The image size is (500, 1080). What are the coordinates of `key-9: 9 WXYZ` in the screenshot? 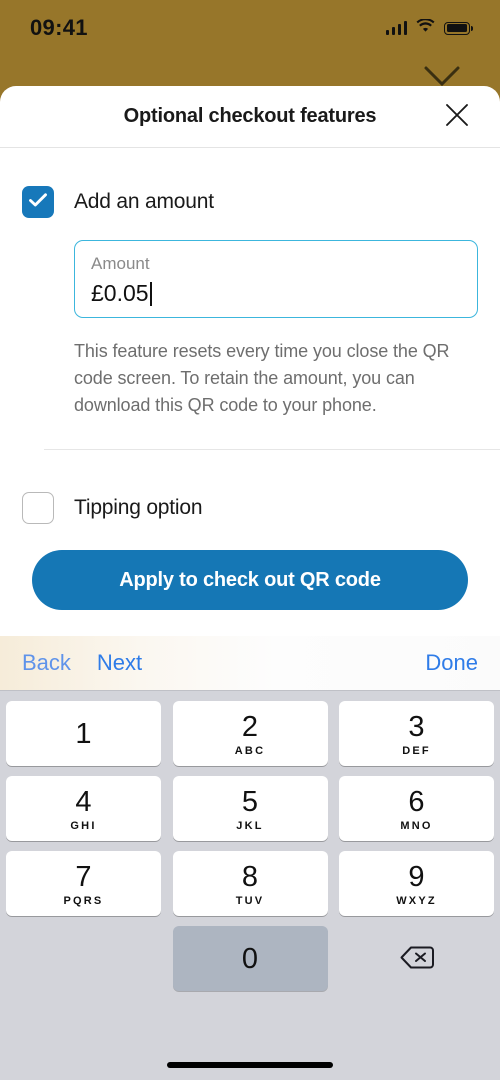 It's located at (416, 883).